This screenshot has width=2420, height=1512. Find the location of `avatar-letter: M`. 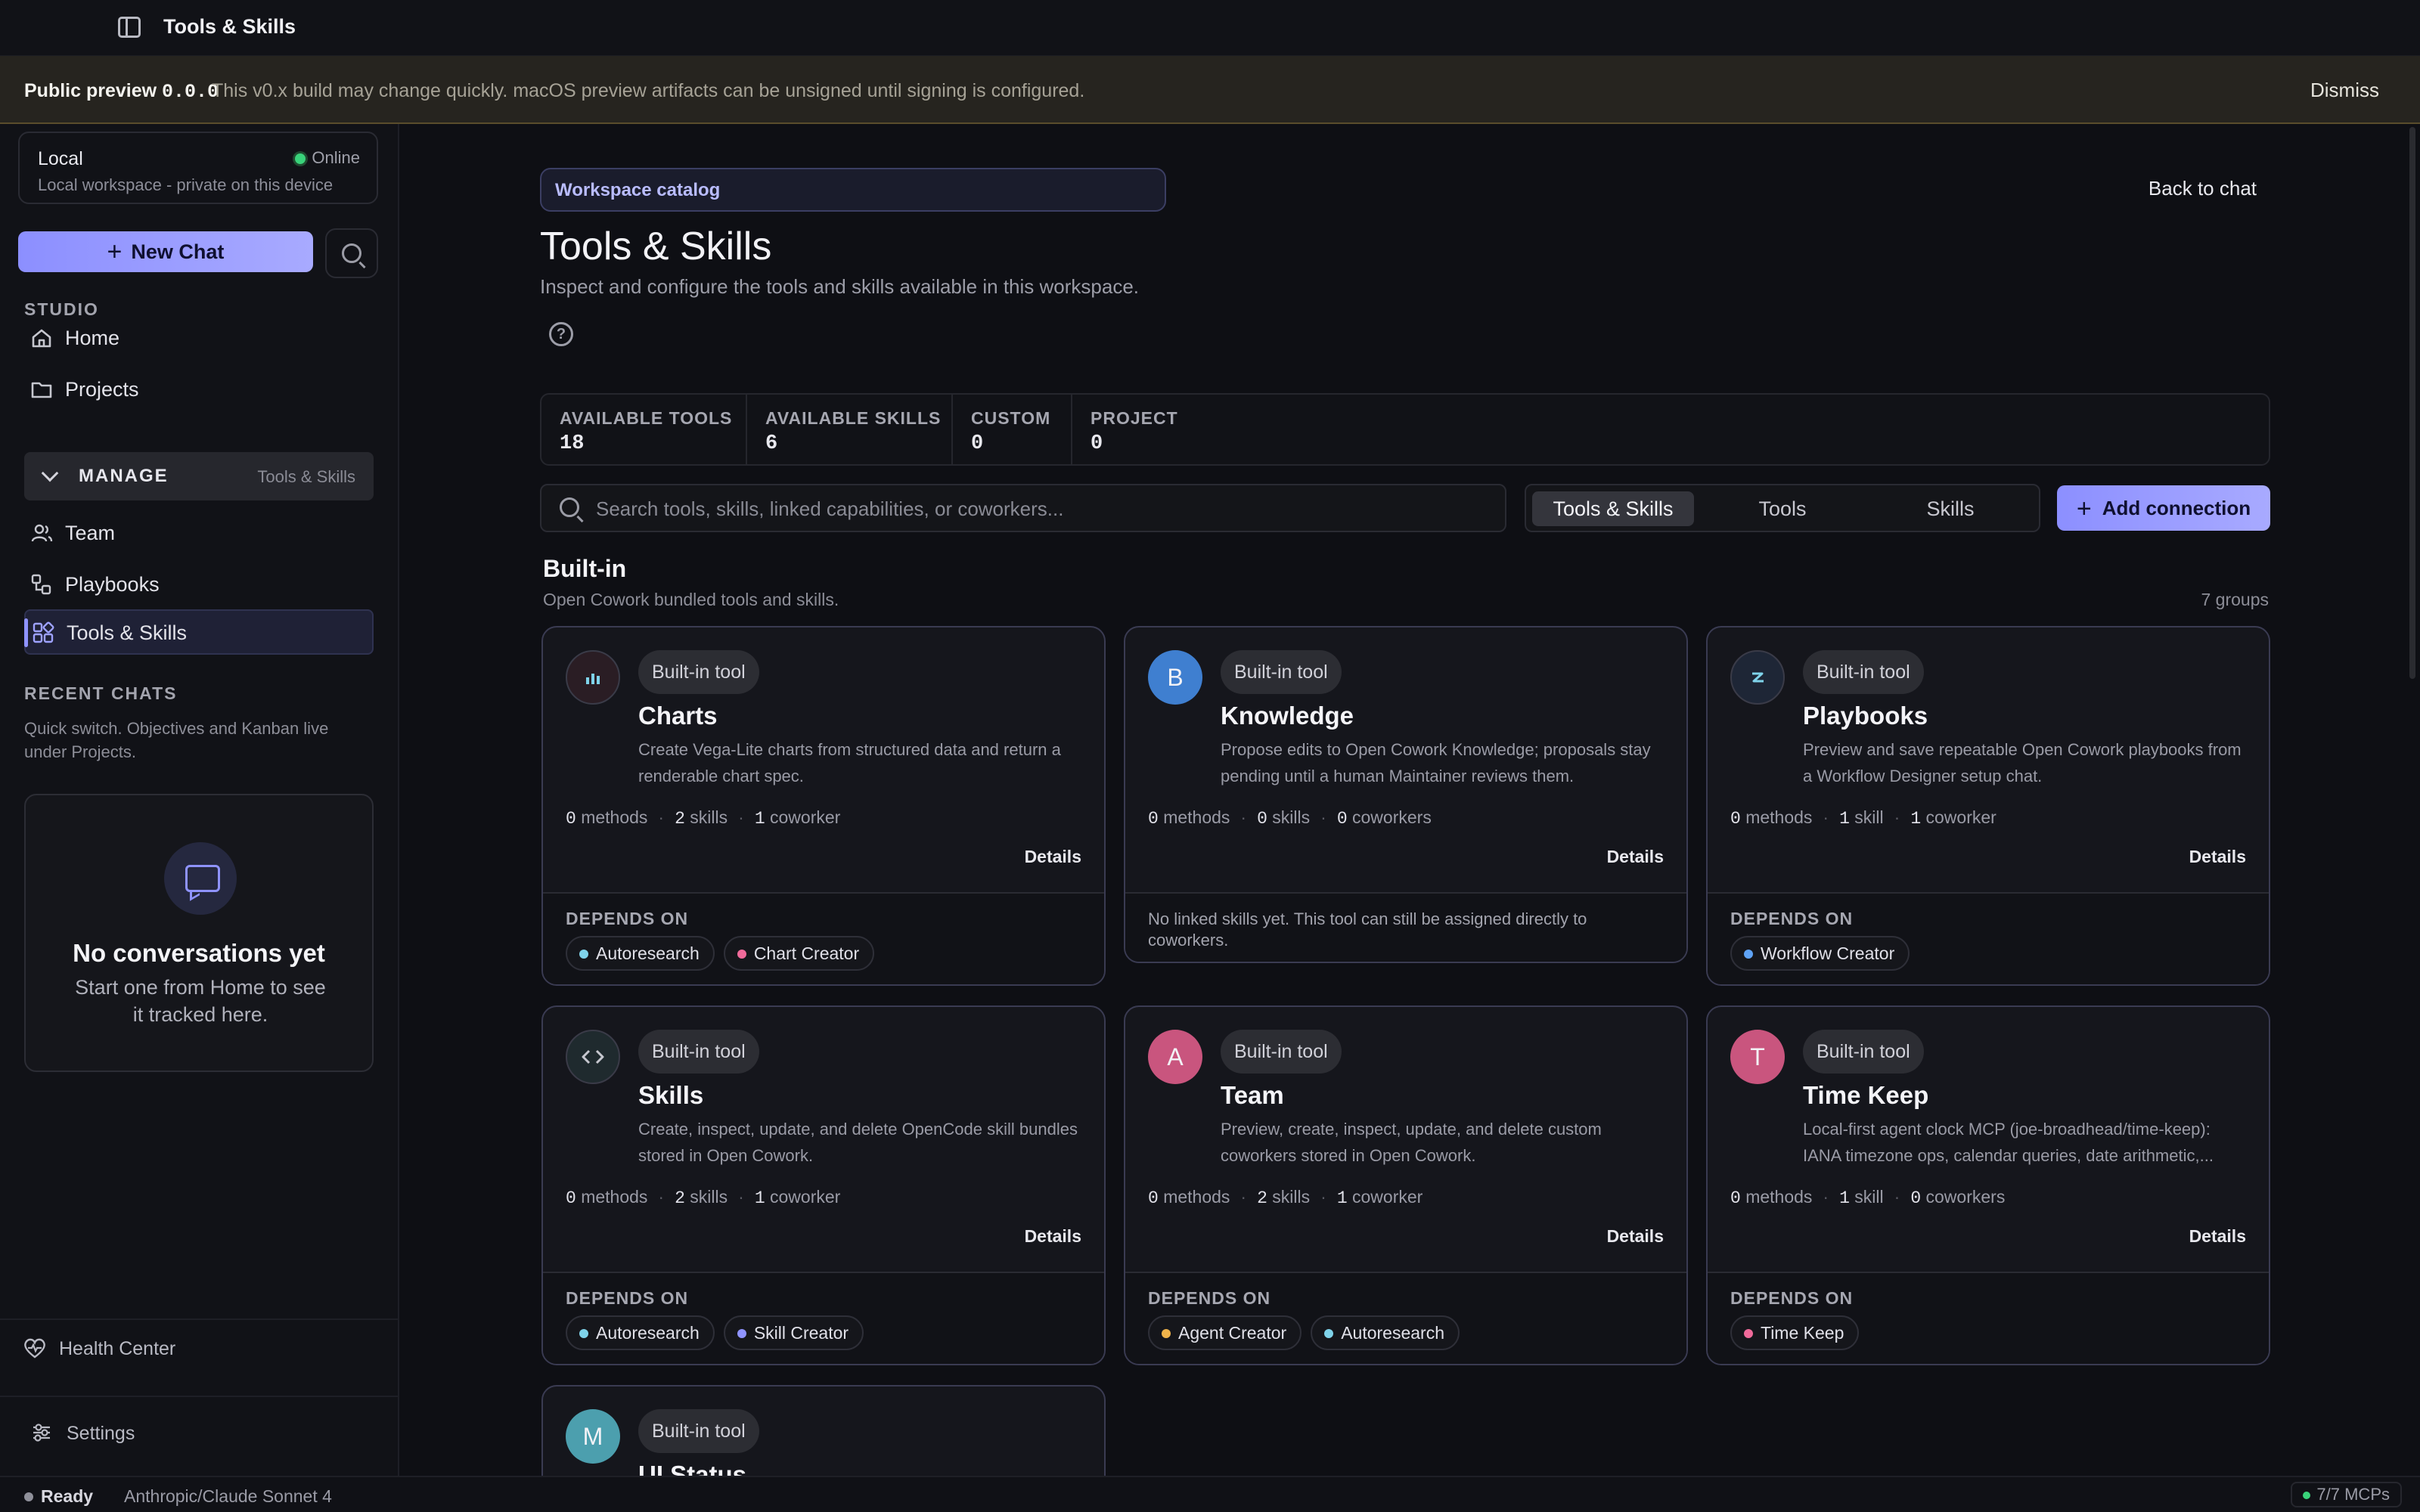

avatar-letter: M is located at coordinates (592, 1436).